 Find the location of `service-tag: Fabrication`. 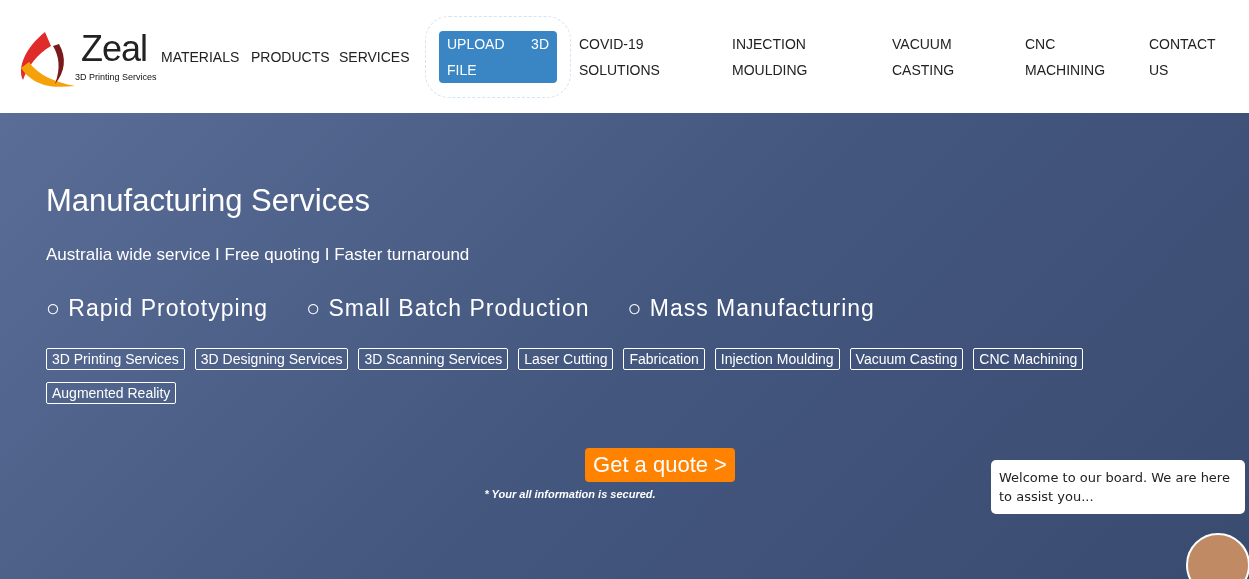

service-tag: Fabrication is located at coordinates (664, 359).